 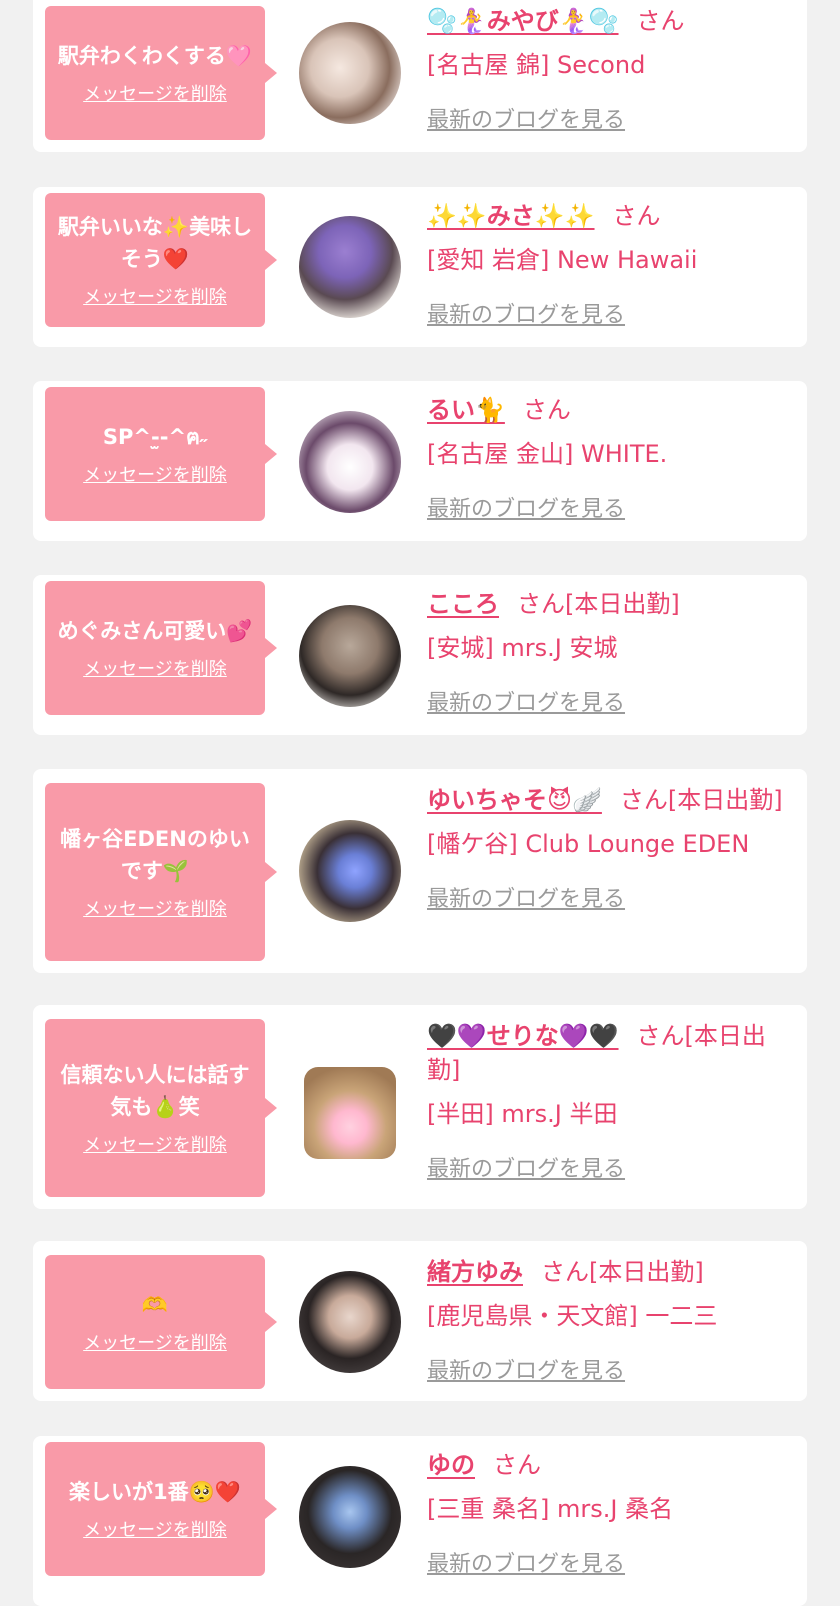 What do you see at coordinates (161, 648) in the screenshot?
I see `message-bubble: めぐみさん可愛い💕 メッセージを削除` at bounding box center [161, 648].